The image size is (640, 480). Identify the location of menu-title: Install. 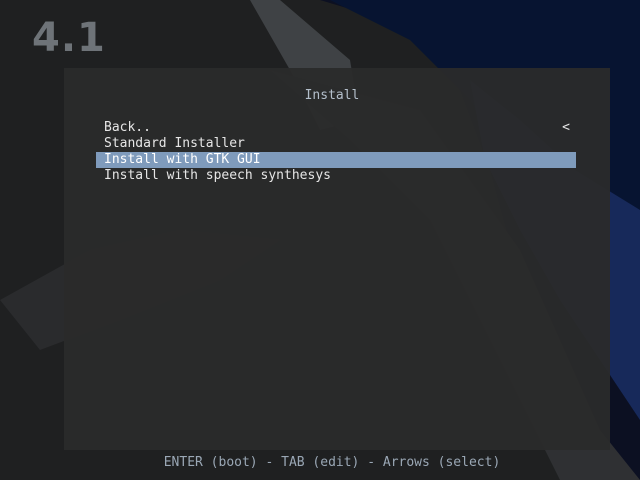
(332, 95).